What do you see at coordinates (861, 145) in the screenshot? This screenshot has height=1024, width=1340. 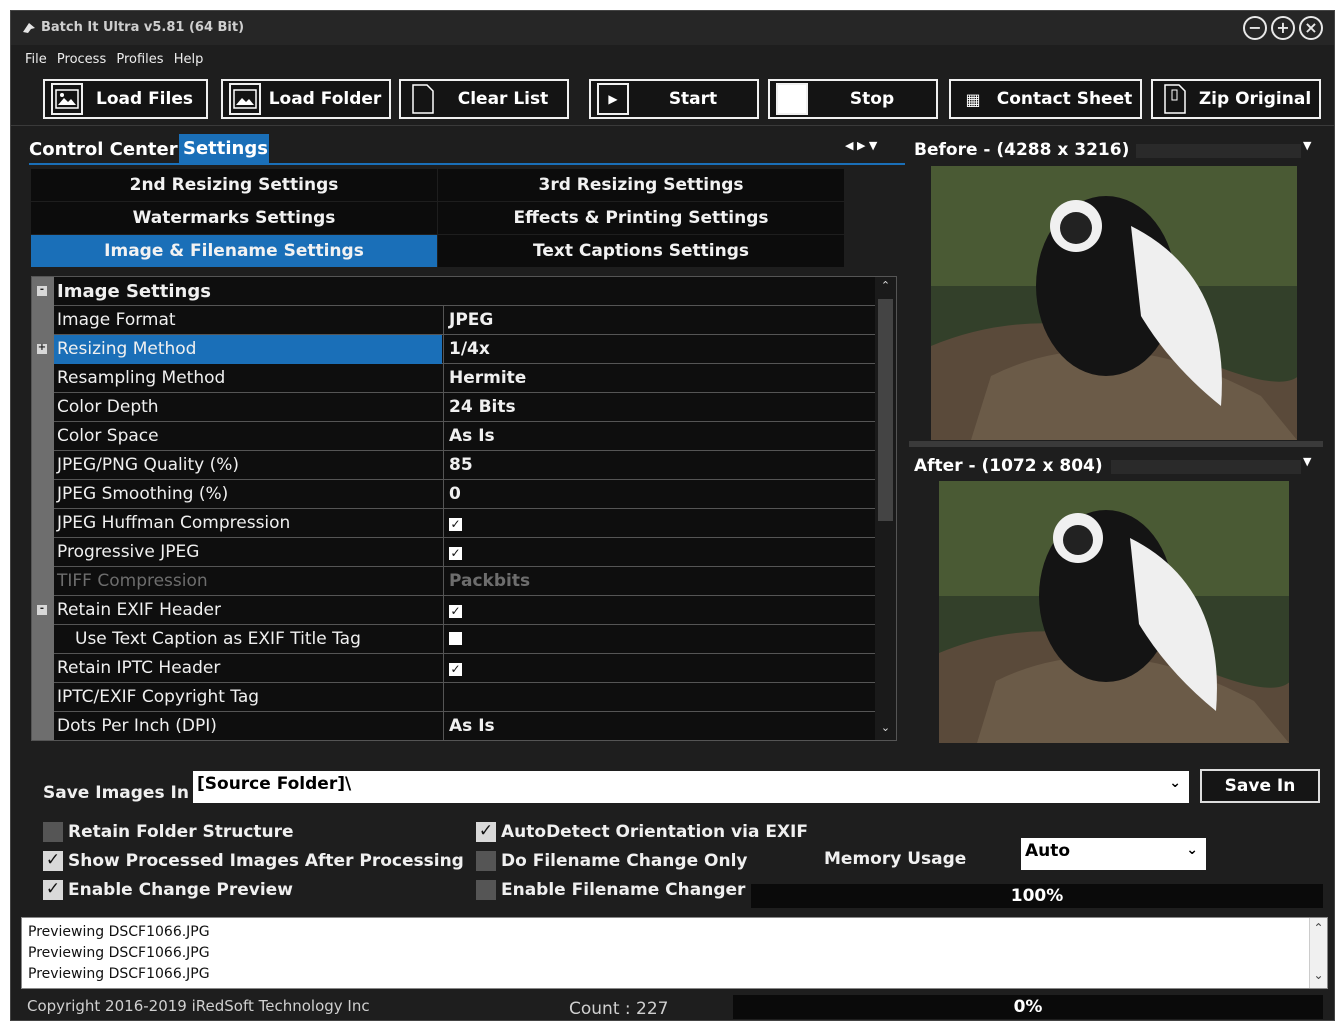 I see `tab-scroll-arrows-icon: ◀ ▶ ▼` at bounding box center [861, 145].